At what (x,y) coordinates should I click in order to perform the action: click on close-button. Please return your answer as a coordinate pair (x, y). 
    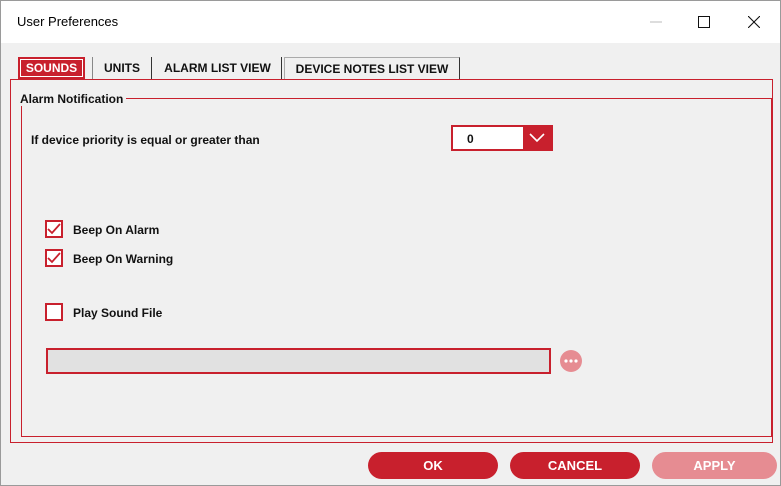
    Looking at the image, I should click on (754, 22).